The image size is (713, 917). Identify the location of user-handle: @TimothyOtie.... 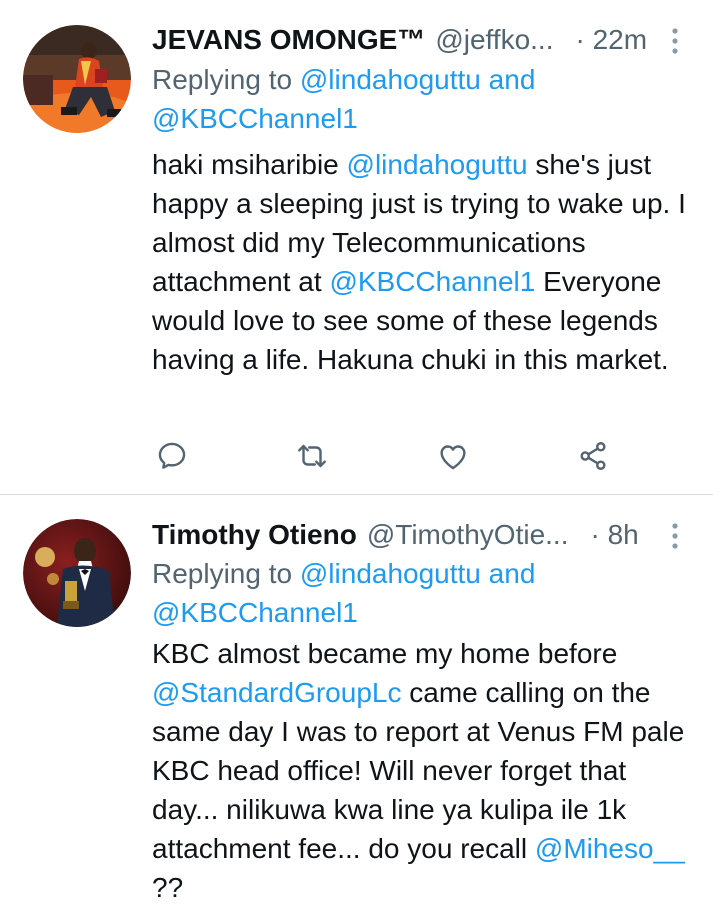
(468, 535).